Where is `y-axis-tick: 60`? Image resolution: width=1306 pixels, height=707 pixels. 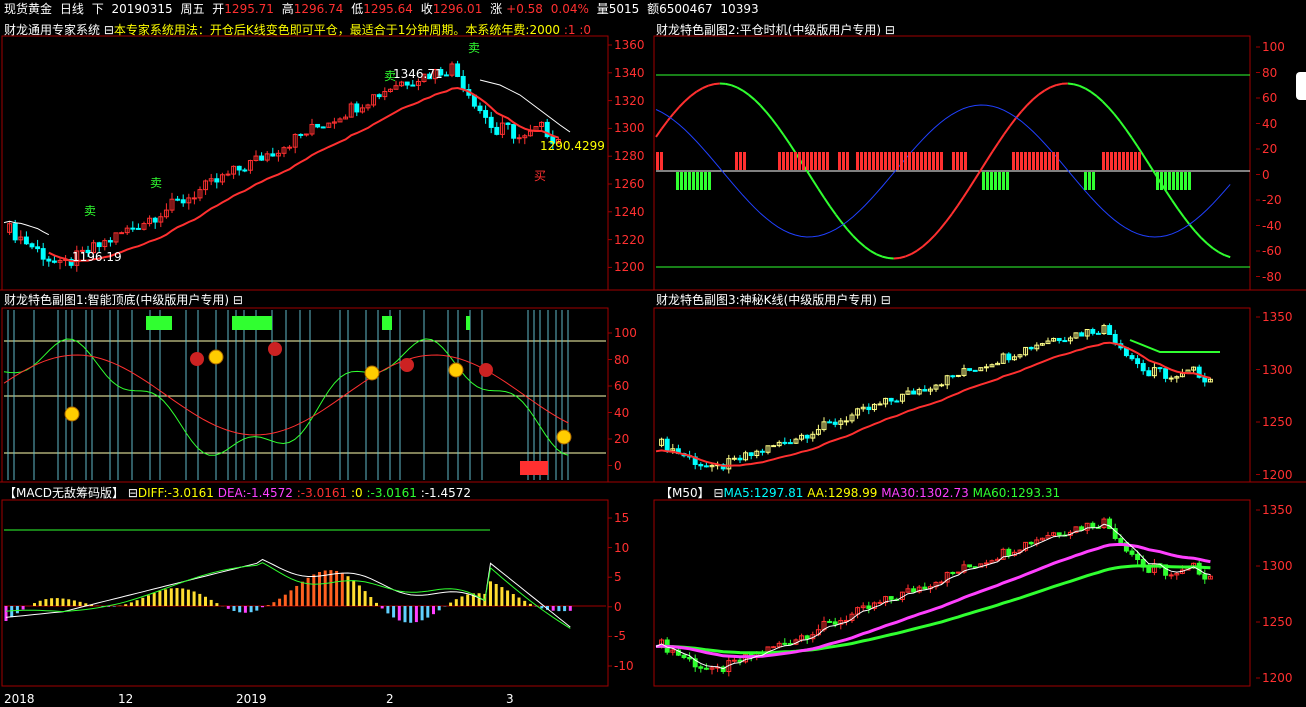 y-axis-tick: 60 is located at coordinates (1270, 98).